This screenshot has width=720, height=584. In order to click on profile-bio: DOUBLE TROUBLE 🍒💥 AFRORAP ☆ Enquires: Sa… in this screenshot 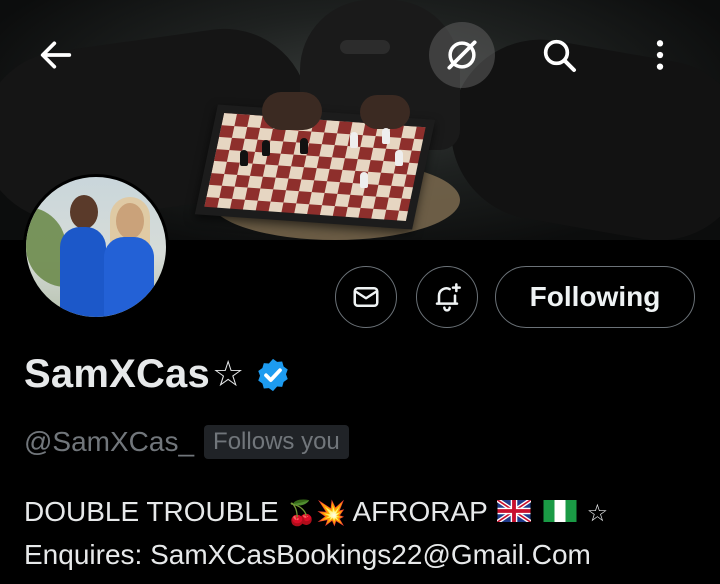, I will do `click(316, 533)`.